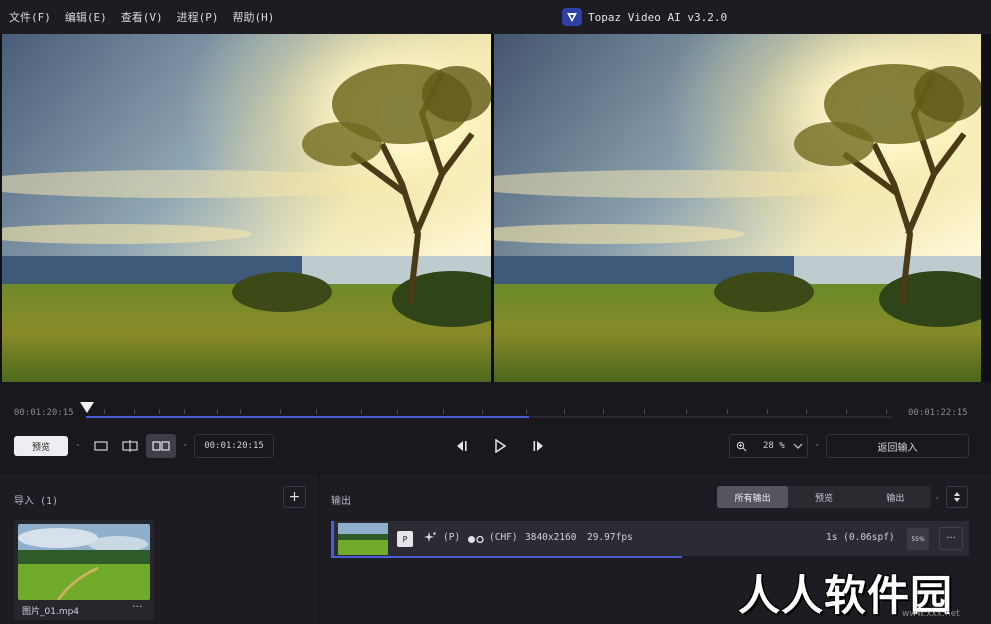  Describe the element at coordinates (198, 17) in the screenshot. I see `menu-process: 进程(P)` at that location.